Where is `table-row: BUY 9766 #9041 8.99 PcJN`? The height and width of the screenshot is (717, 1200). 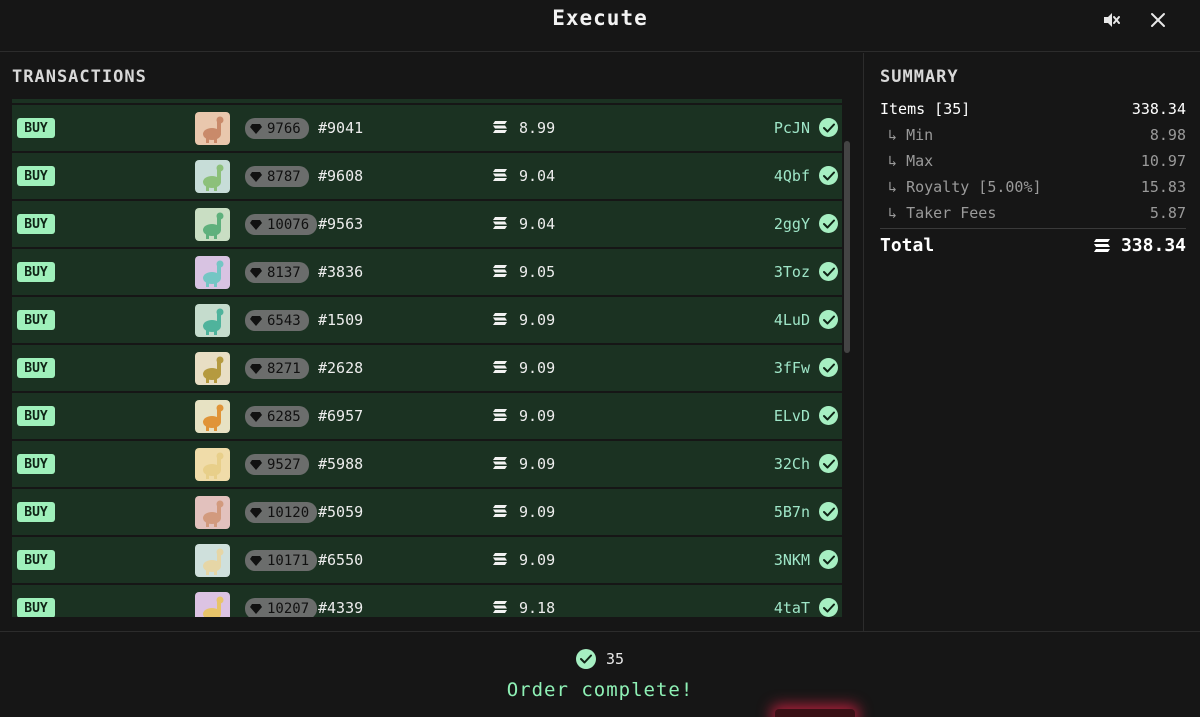
table-row: BUY 9766 #9041 8.99 PcJN is located at coordinates (427, 128).